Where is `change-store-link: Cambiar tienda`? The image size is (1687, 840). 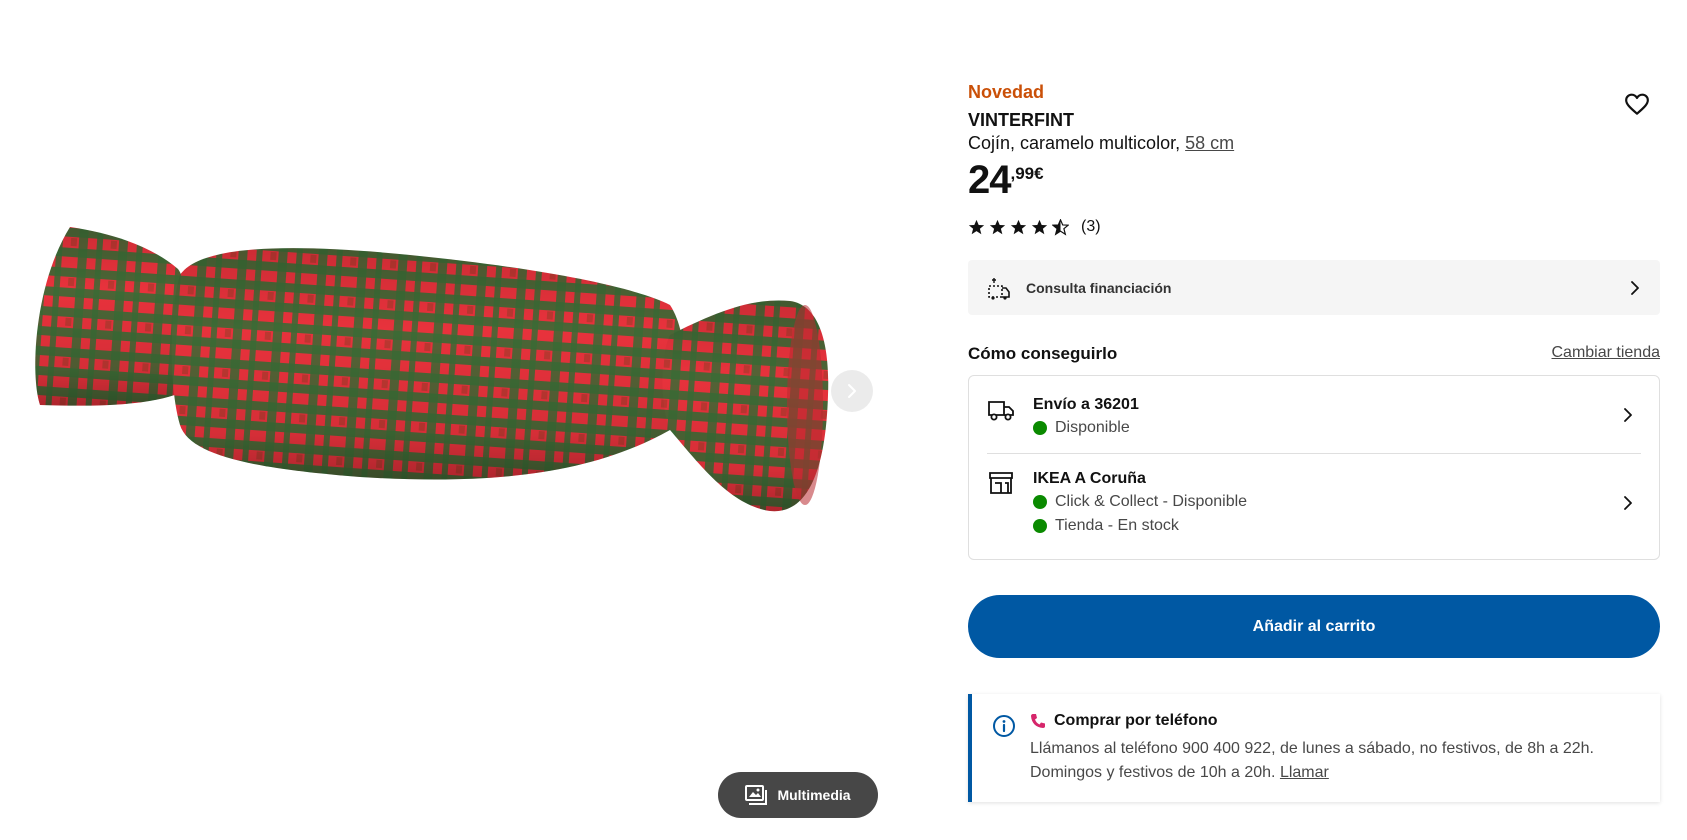 change-store-link: Cambiar tienda is located at coordinates (1606, 353).